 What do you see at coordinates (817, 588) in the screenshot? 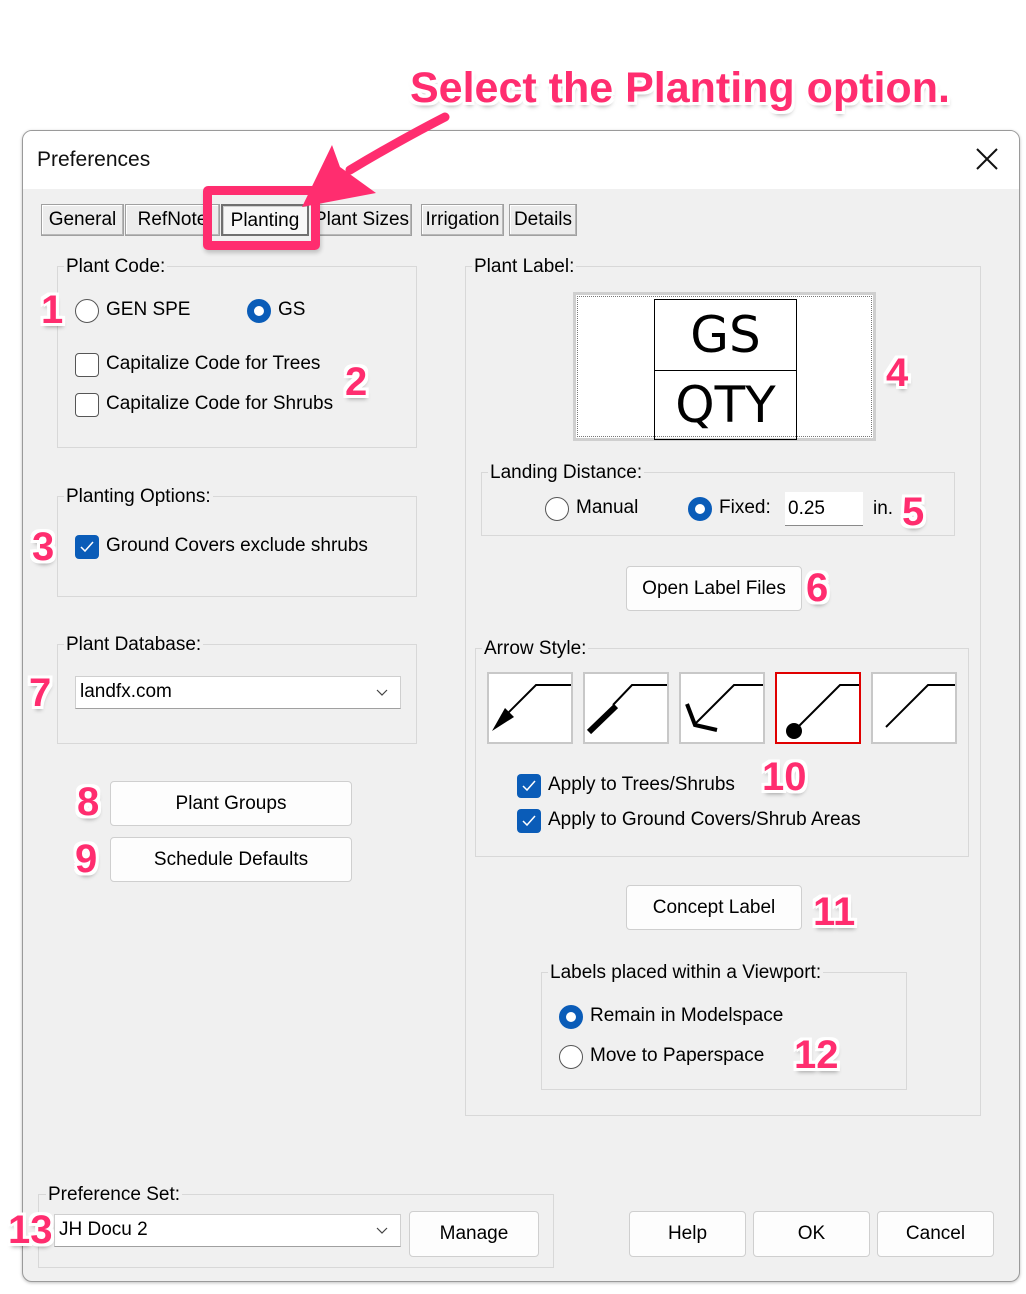
I see `step-number-6: 6` at bounding box center [817, 588].